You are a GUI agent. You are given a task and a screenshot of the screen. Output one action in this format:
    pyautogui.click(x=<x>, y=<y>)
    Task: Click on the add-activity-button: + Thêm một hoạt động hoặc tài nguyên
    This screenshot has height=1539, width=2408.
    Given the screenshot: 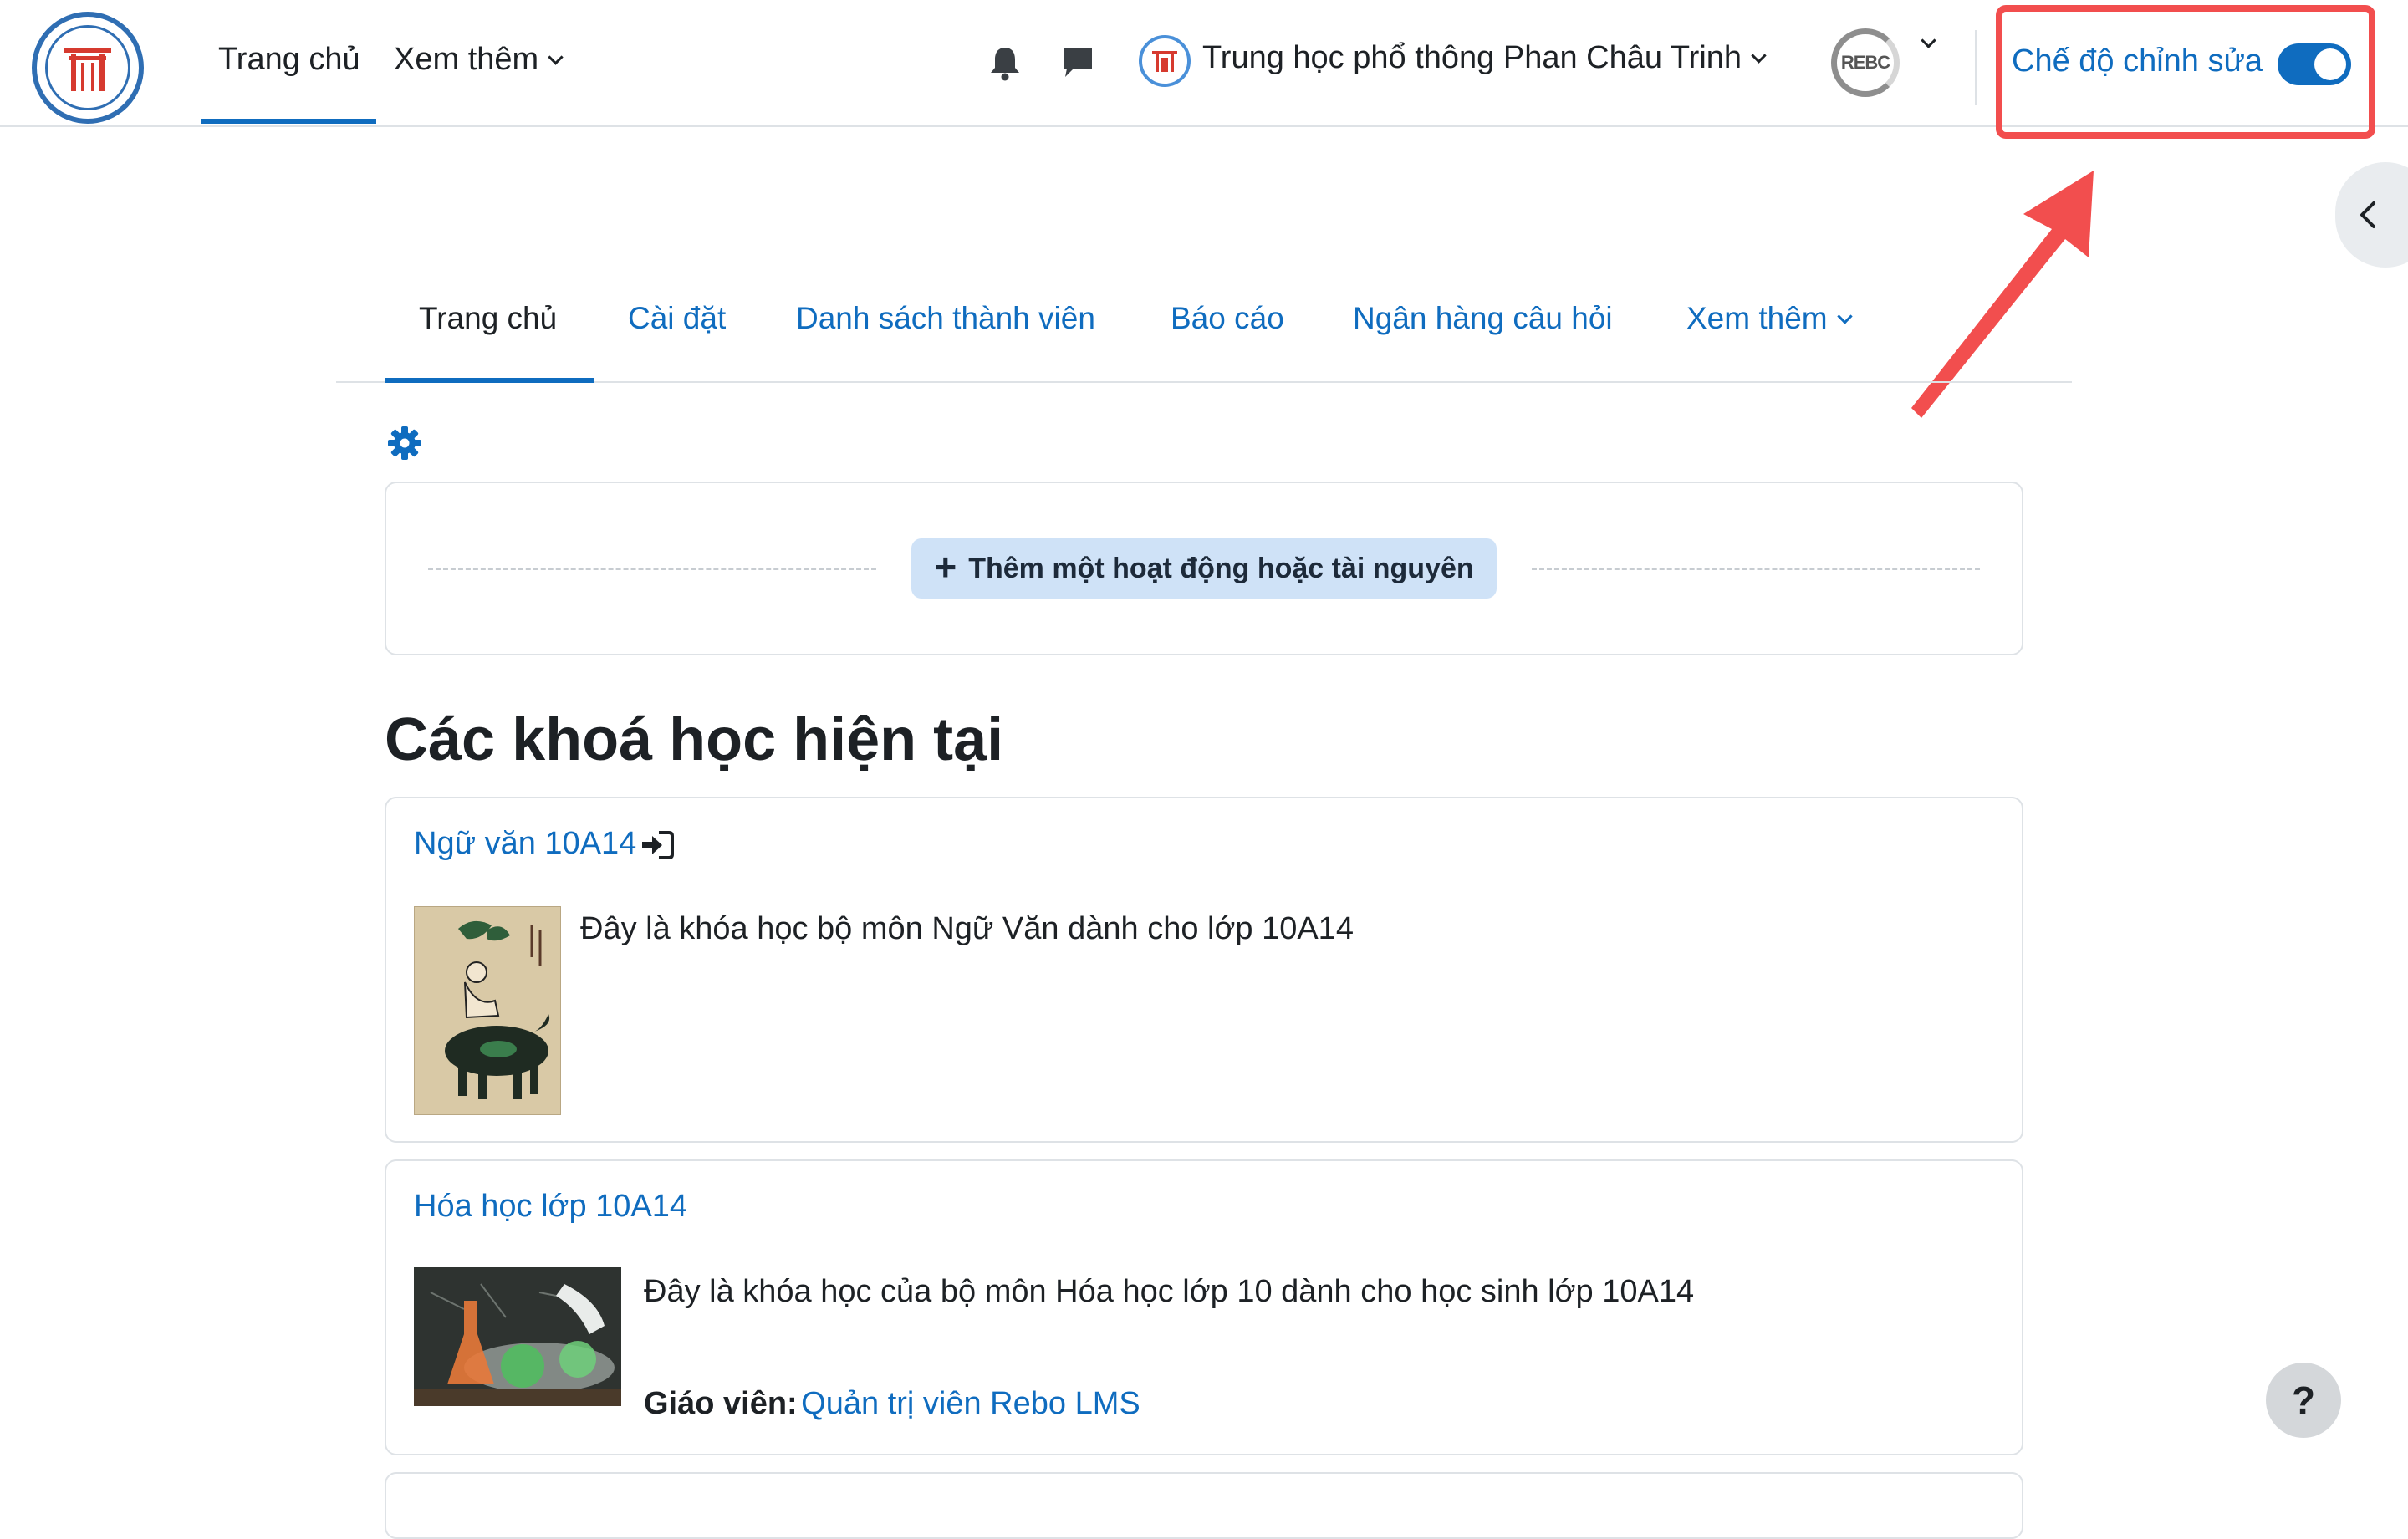 What is the action you would take?
    pyautogui.click(x=1204, y=568)
    